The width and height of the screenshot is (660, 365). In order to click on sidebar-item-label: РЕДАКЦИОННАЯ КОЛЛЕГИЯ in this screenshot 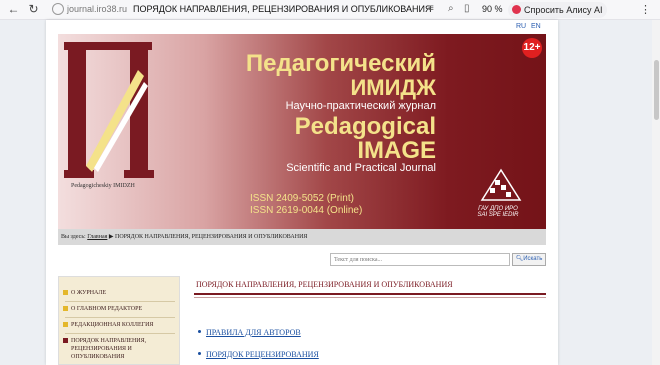, I will do `click(112, 325)`.